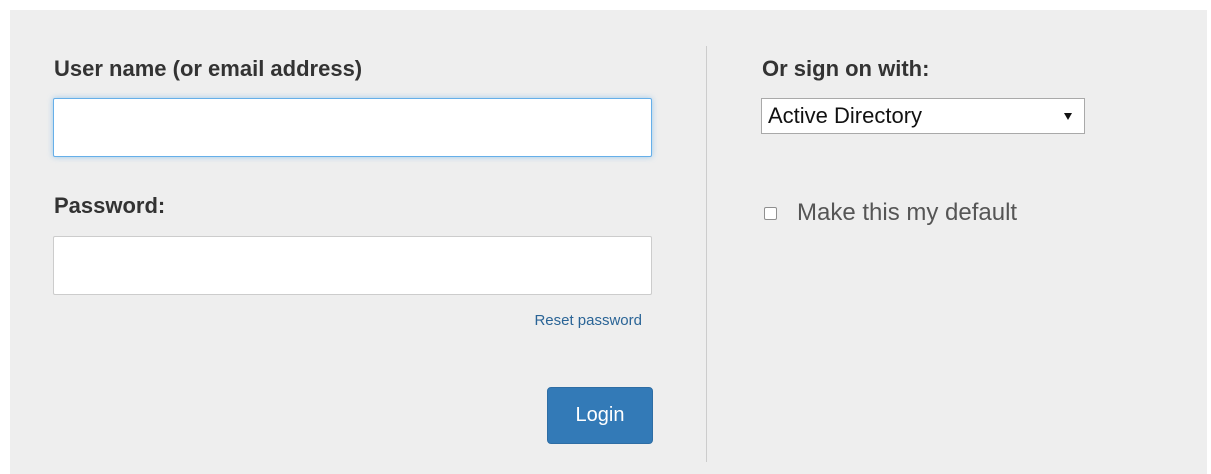  Describe the element at coordinates (110, 205) in the screenshot. I see `password-label: Password:` at that location.